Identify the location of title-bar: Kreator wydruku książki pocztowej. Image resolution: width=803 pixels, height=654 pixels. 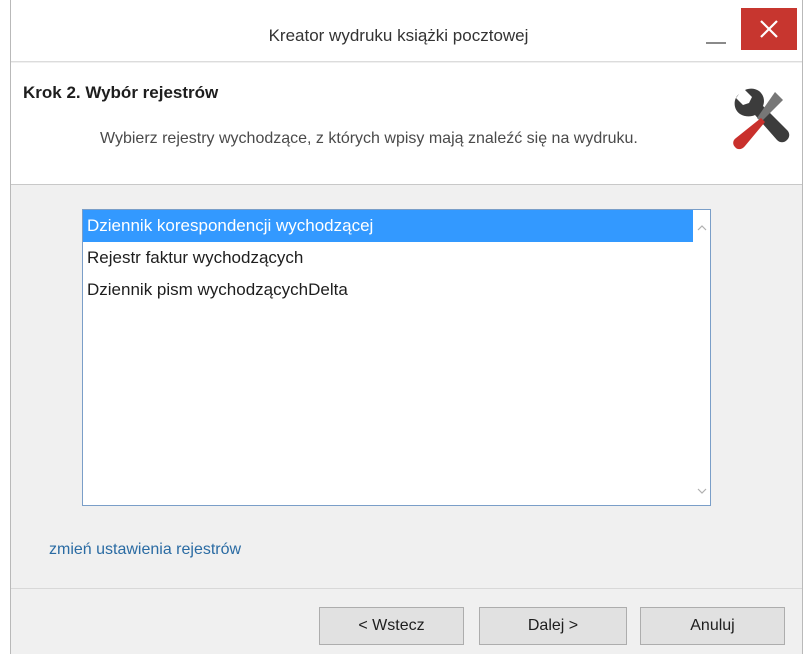
(406, 31).